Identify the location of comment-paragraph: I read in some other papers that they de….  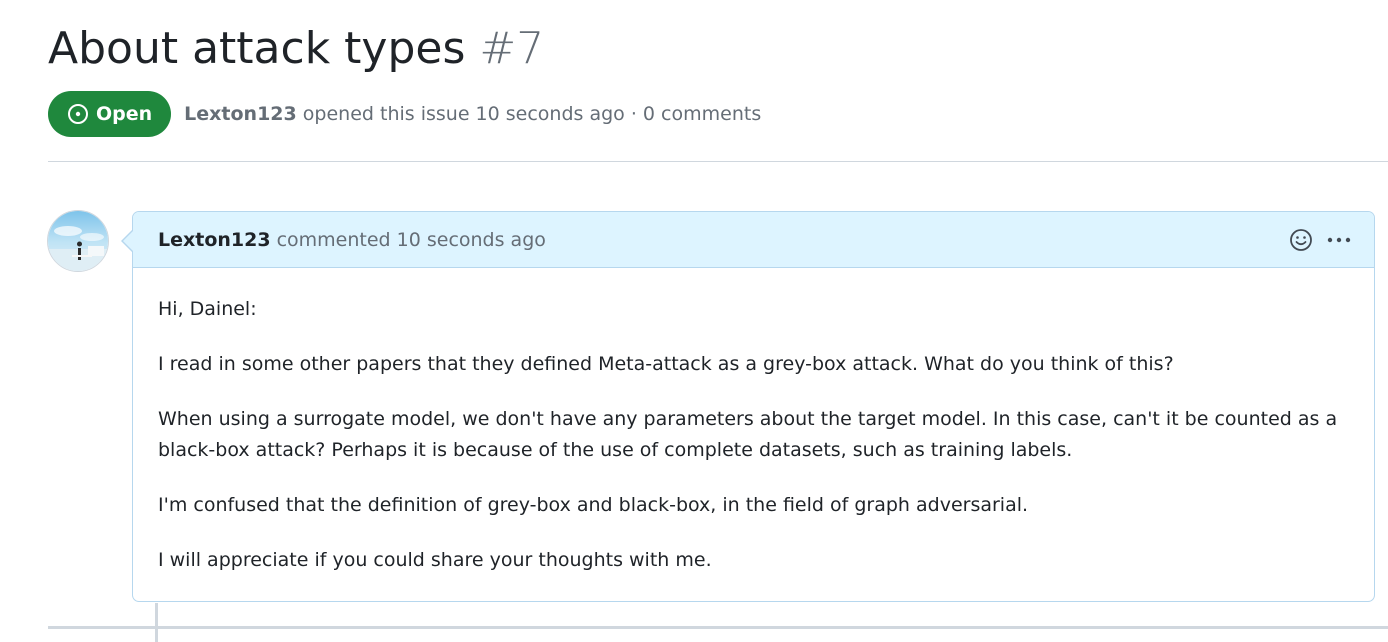
(666, 364).